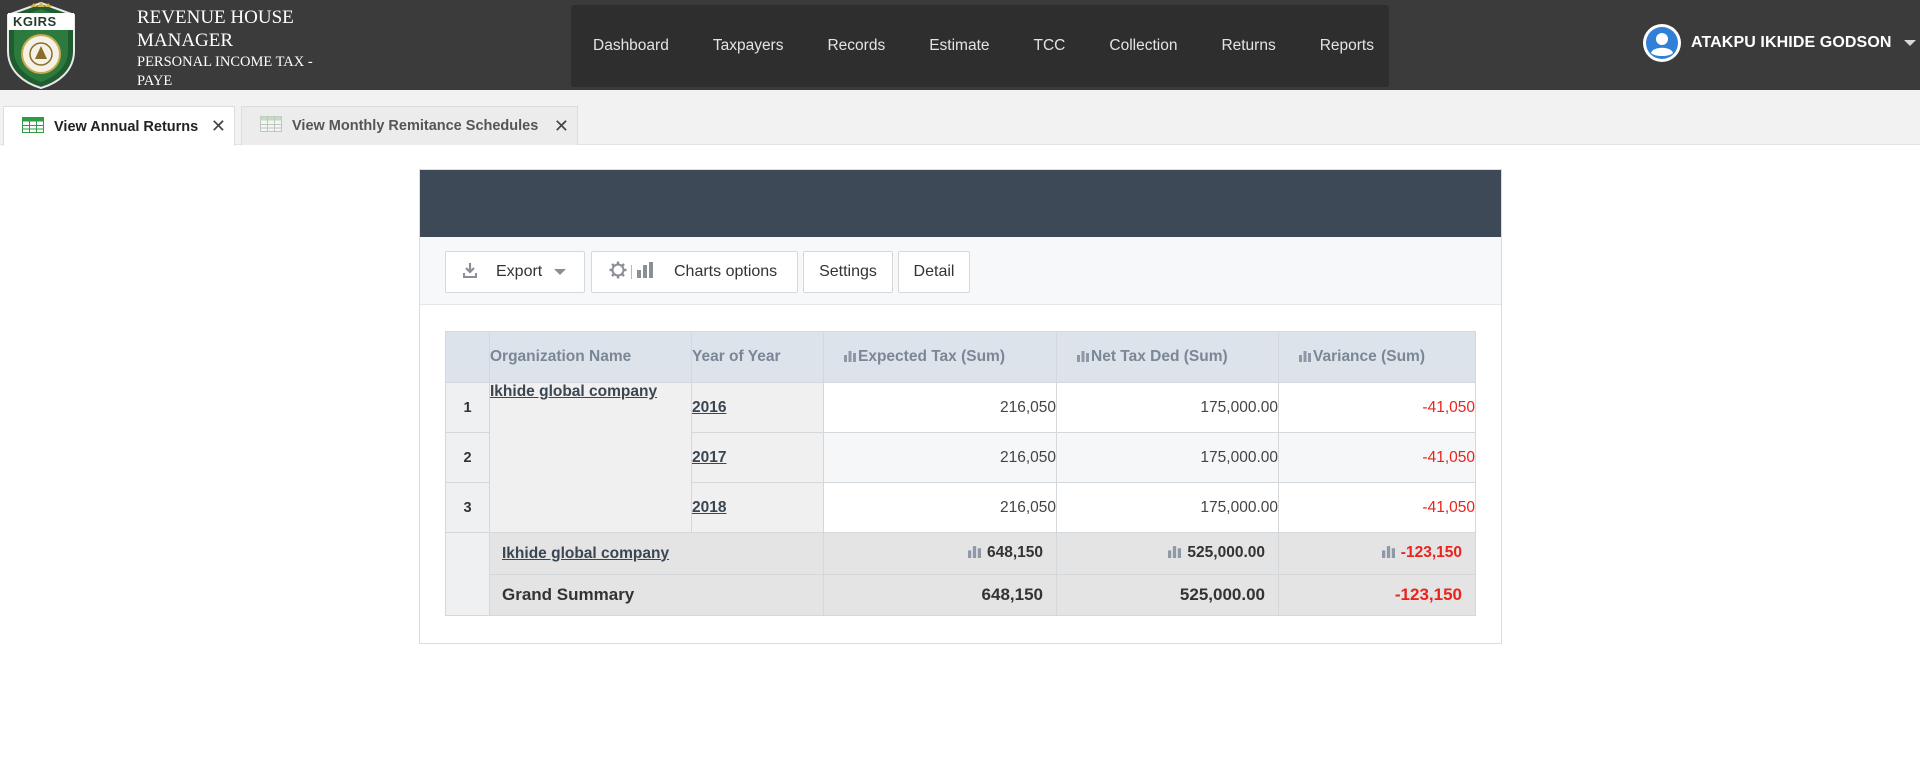 The image size is (1920, 763). I want to click on corner-cell, so click(467, 357).